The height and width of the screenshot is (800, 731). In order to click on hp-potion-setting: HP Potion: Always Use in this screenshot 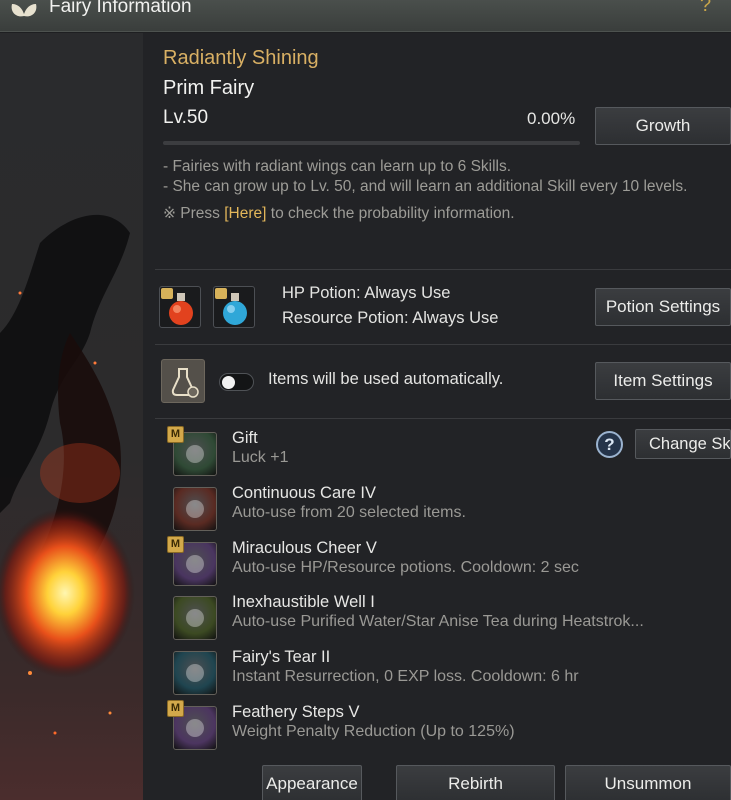, I will do `click(366, 293)`.